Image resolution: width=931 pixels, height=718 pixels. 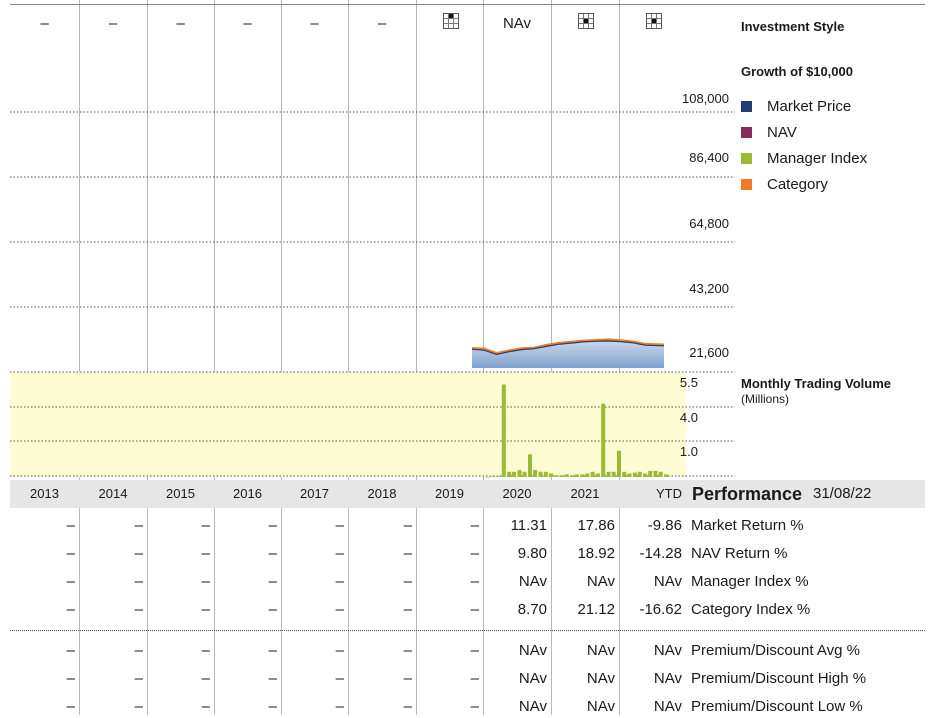 I want to click on performance-cell: 8.70, so click(x=532, y=609).